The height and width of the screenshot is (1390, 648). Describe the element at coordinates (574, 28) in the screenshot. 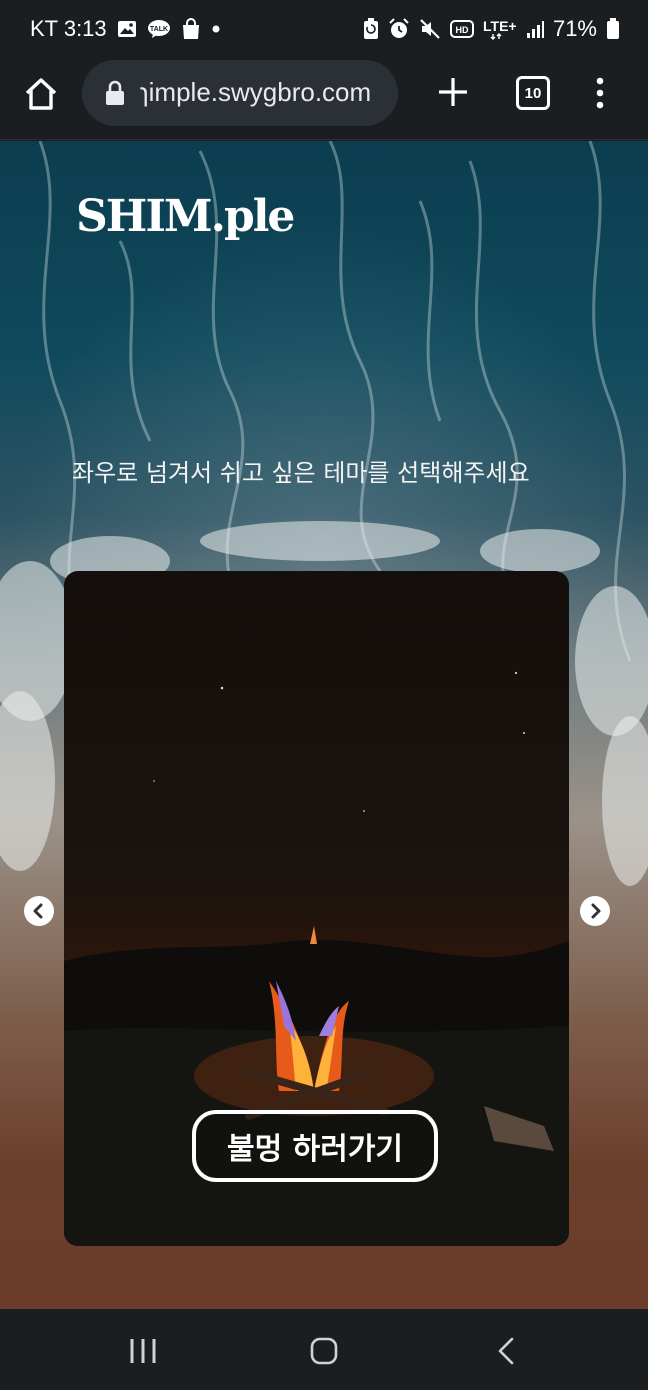

I see `battery-percent: 71%` at that location.